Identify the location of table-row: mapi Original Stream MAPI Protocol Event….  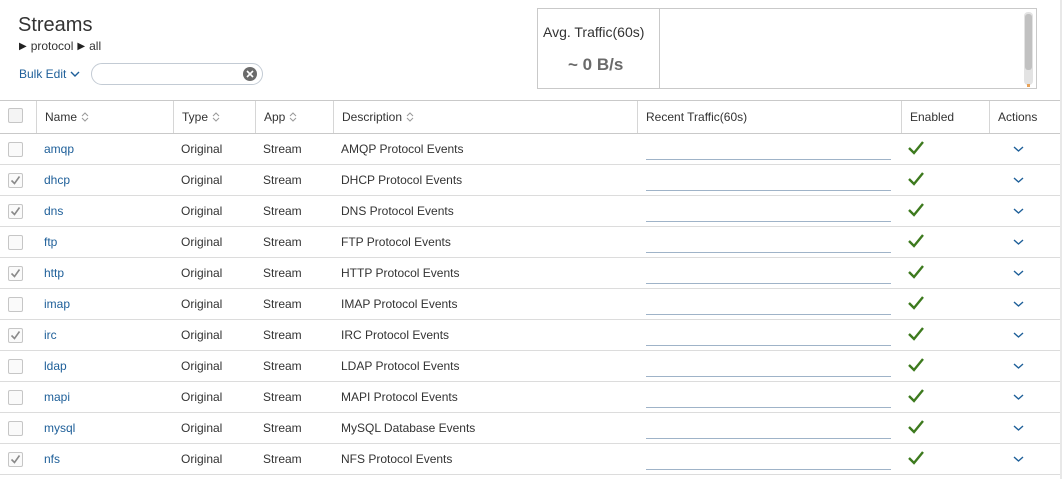
(531, 397).